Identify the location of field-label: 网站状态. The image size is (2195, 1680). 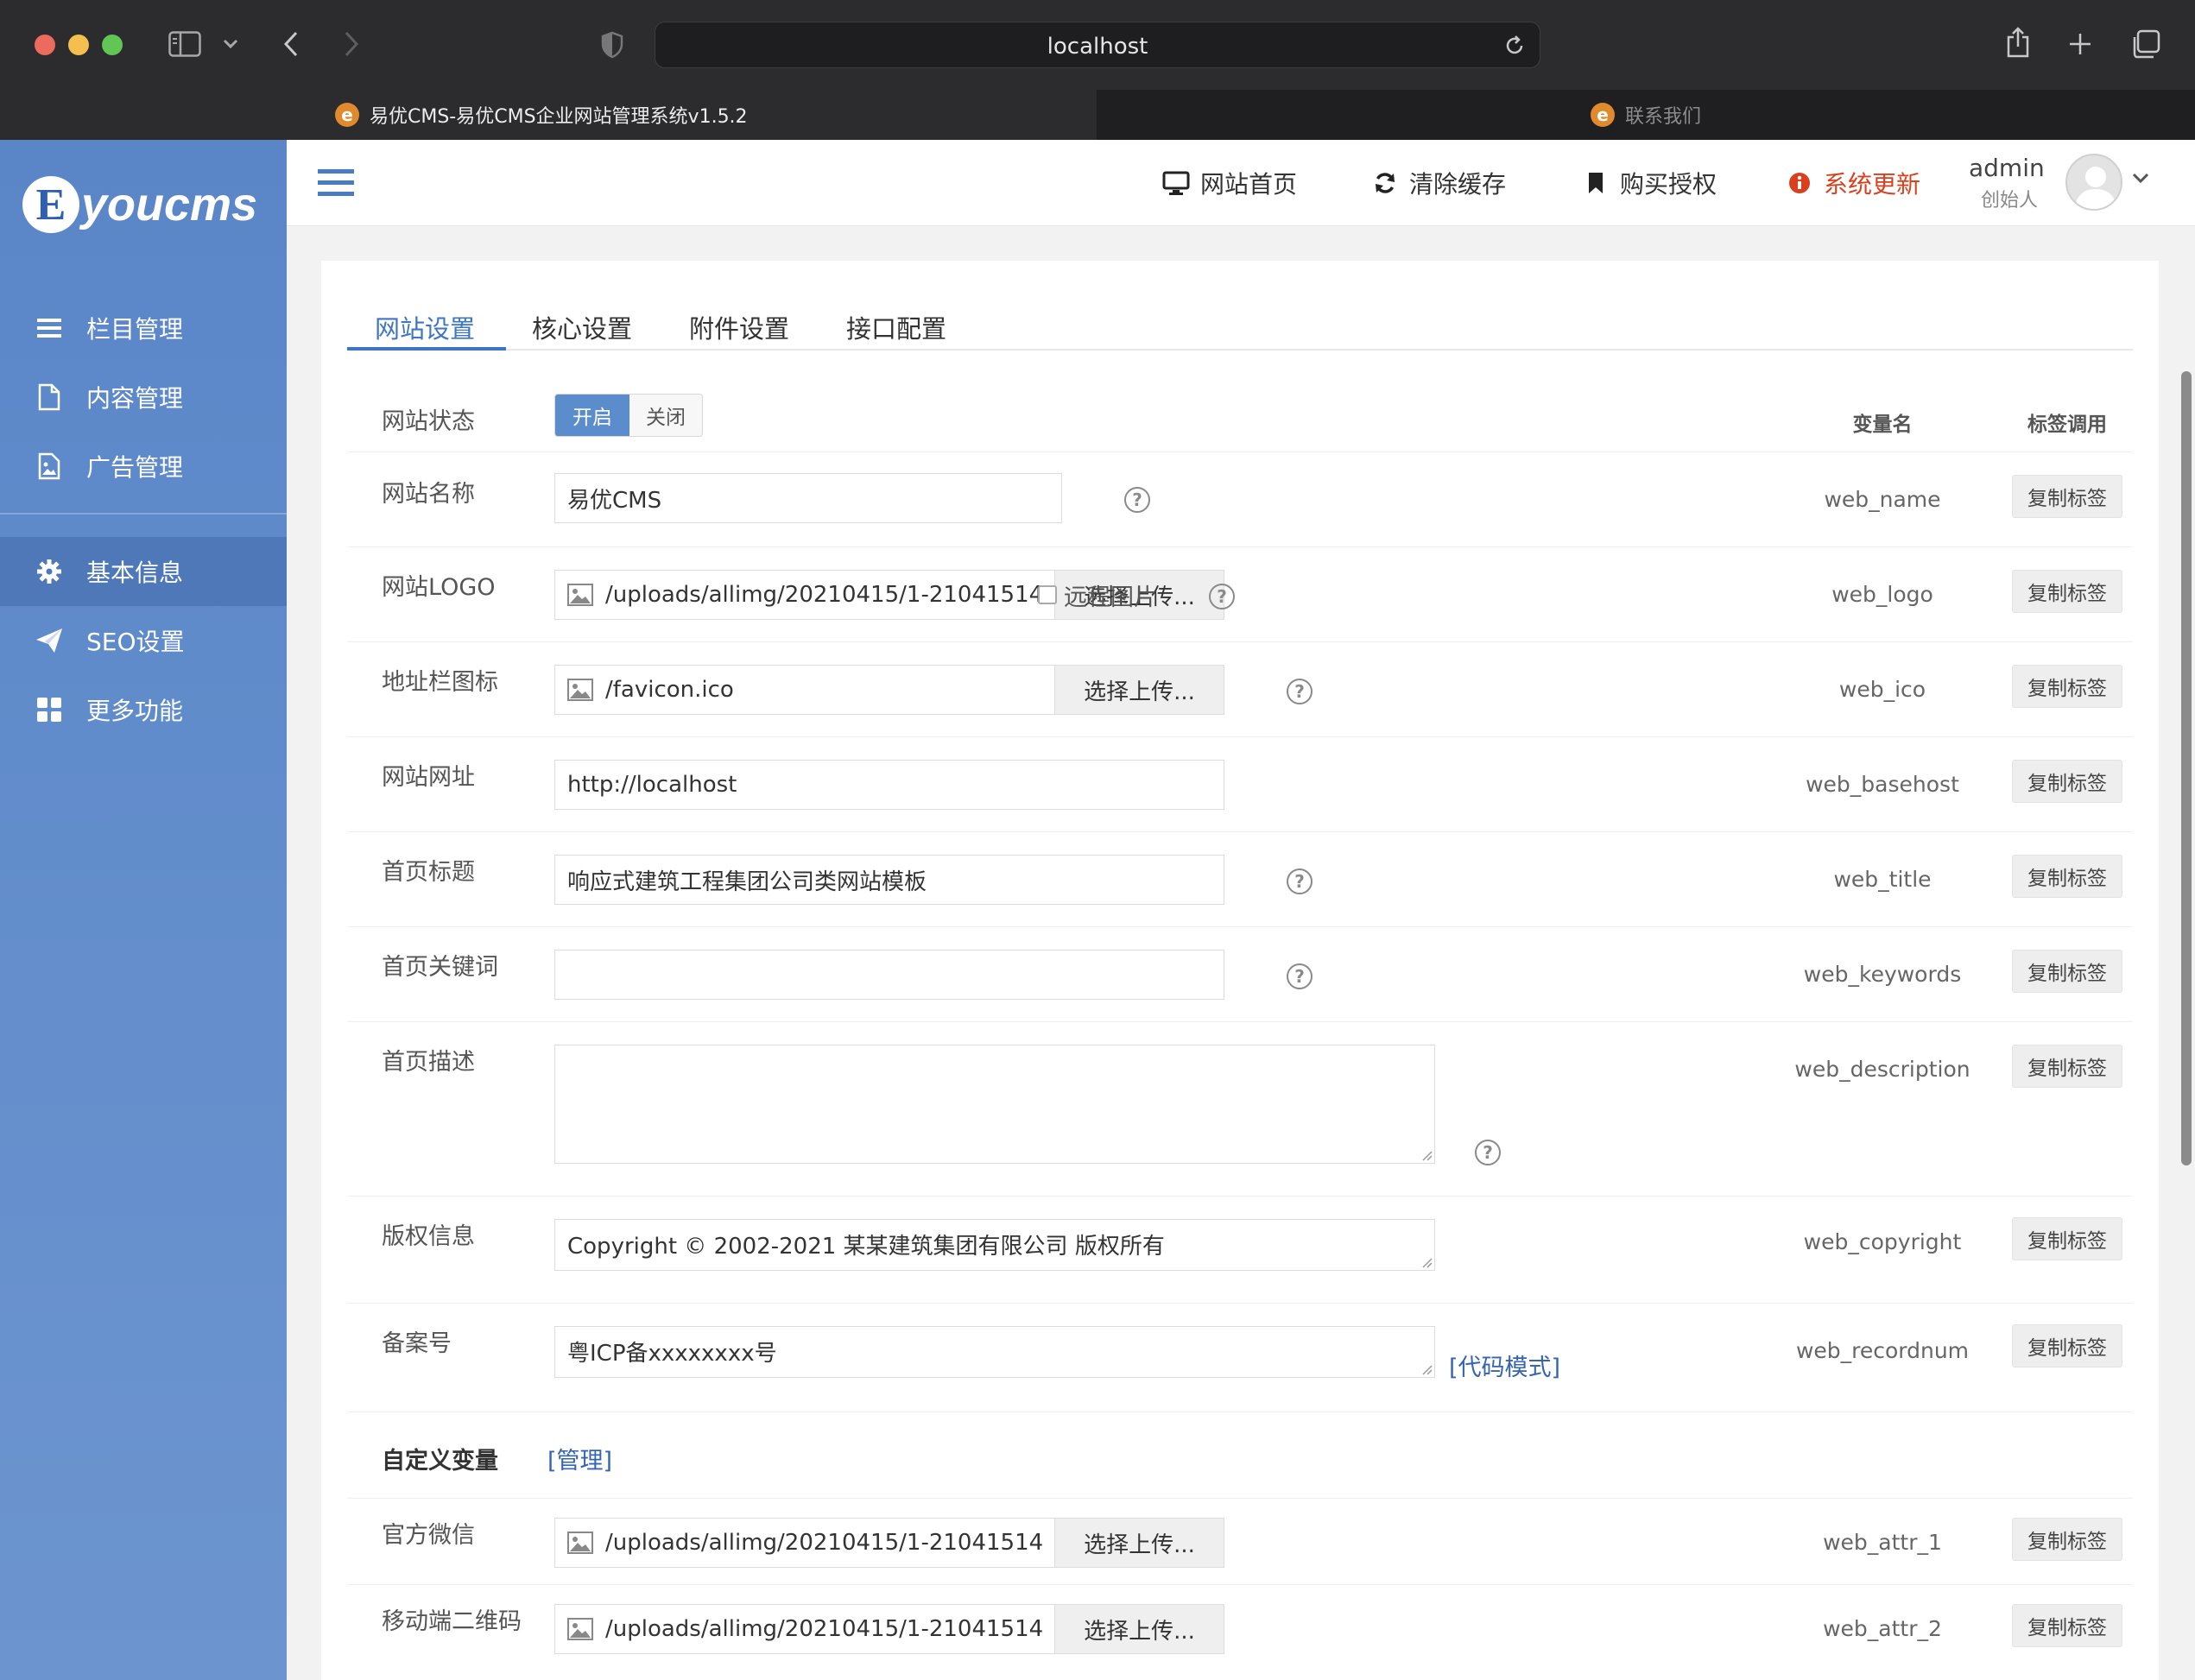
(429, 422).